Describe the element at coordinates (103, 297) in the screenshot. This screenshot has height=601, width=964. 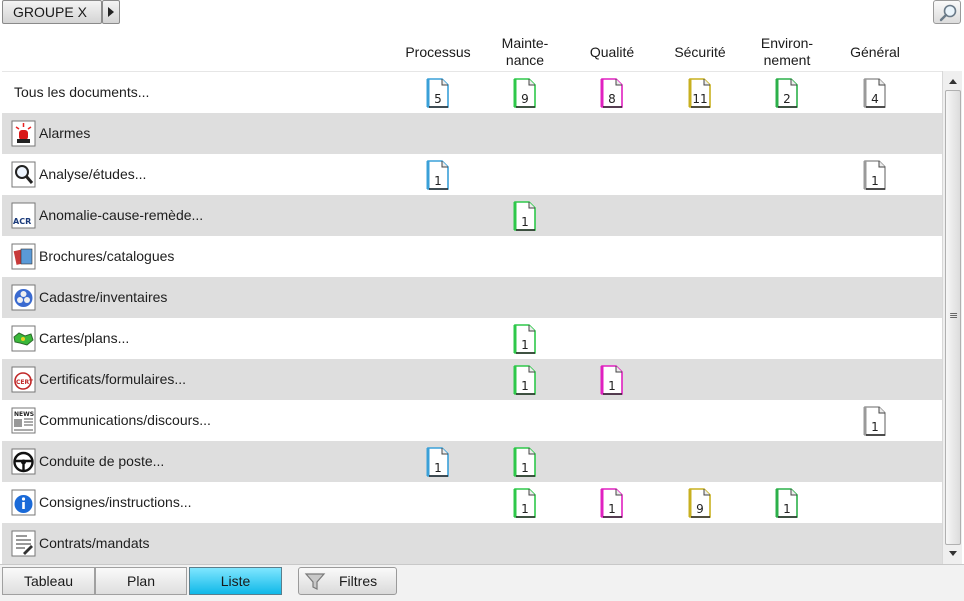
I see `row-label: Cadastre/inventaires` at that location.